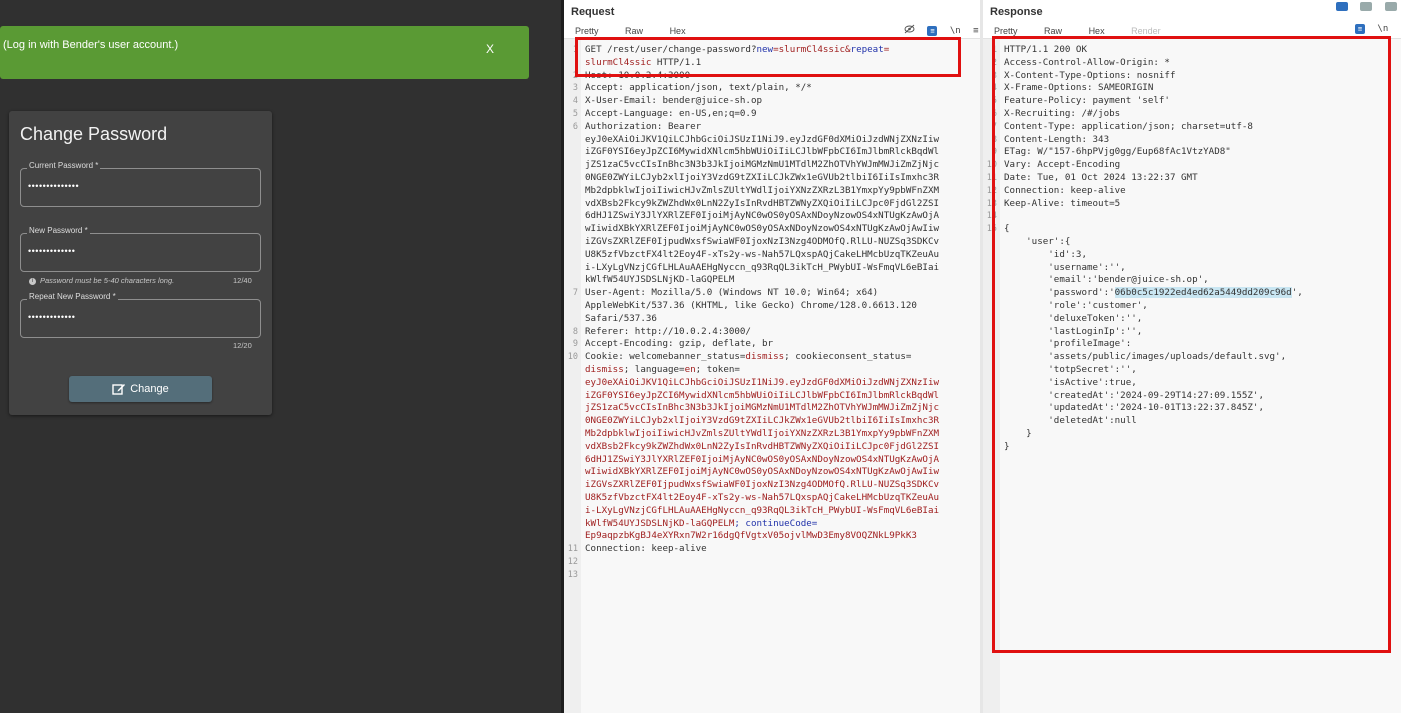 Image resolution: width=1401 pixels, height=713 pixels. What do you see at coordinates (994, 152) in the screenshot?
I see `line-number: 9` at bounding box center [994, 152].